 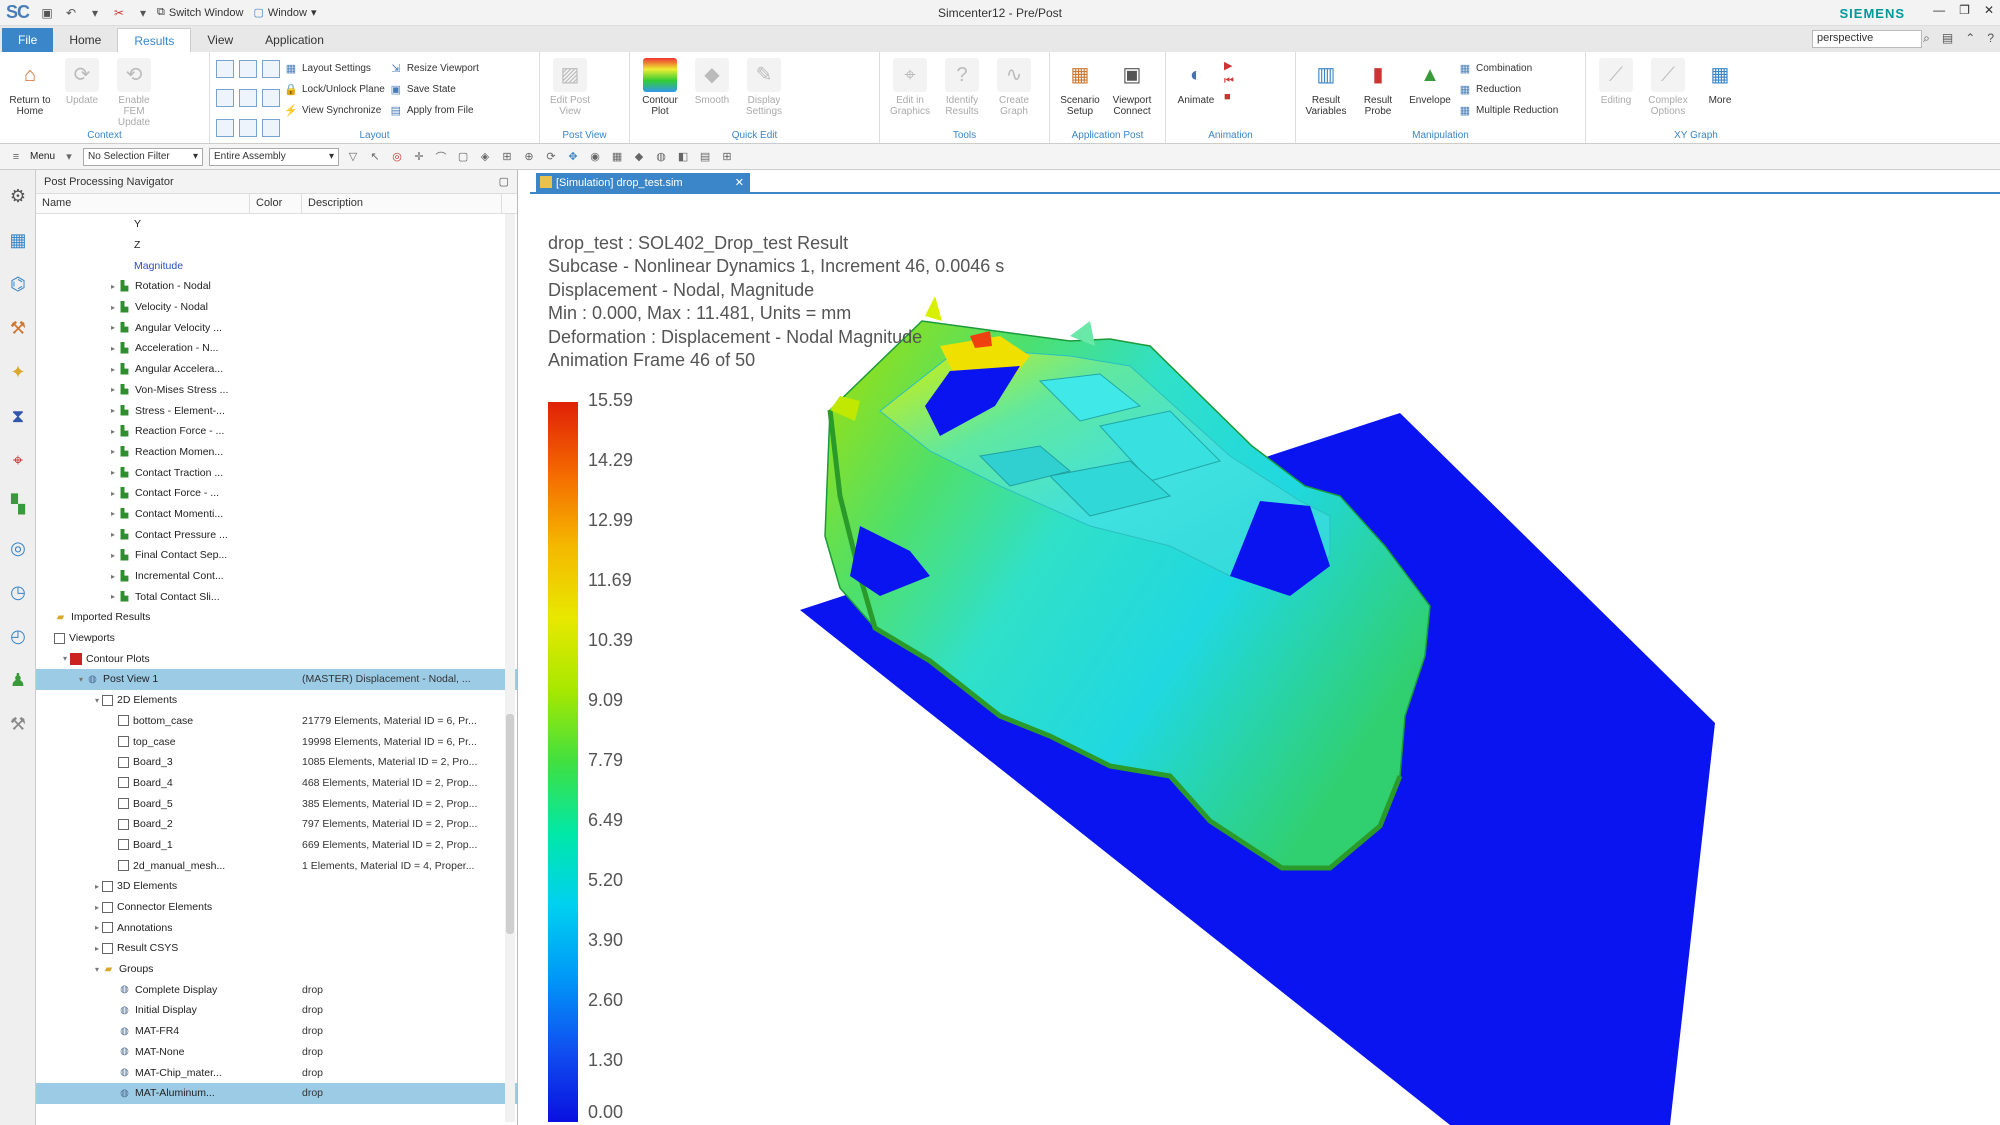 I want to click on selection-filter-dropdown: No Selection Filter ▾, so click(x=143, y=156).